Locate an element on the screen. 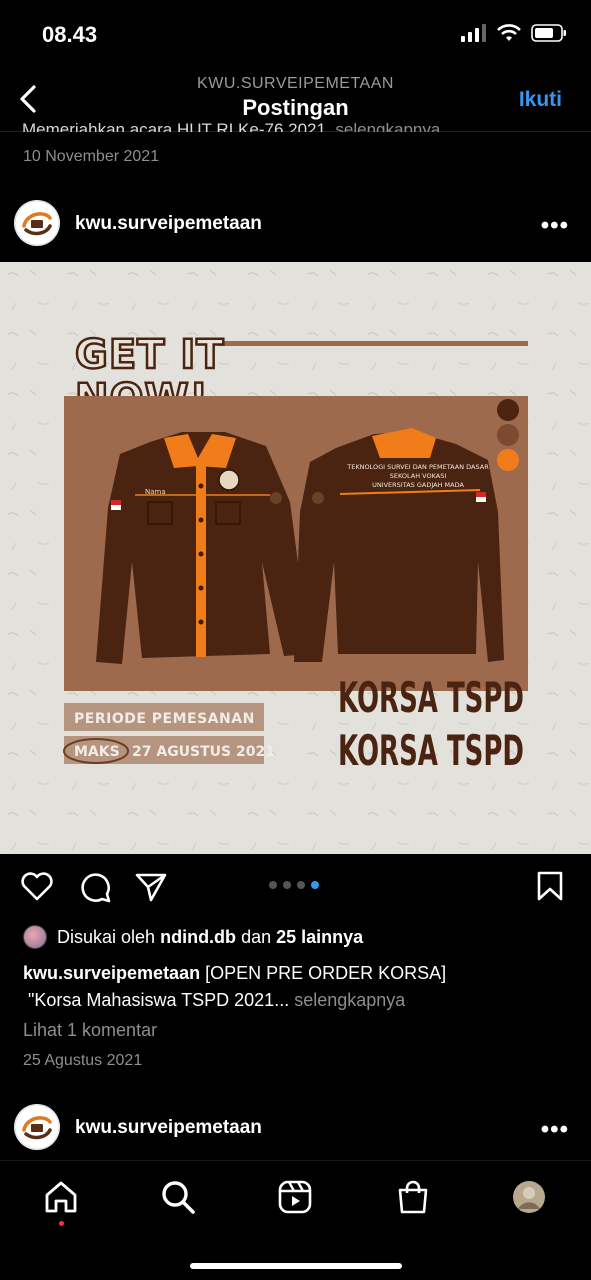  accent-line is located at coordinates (373, 343).